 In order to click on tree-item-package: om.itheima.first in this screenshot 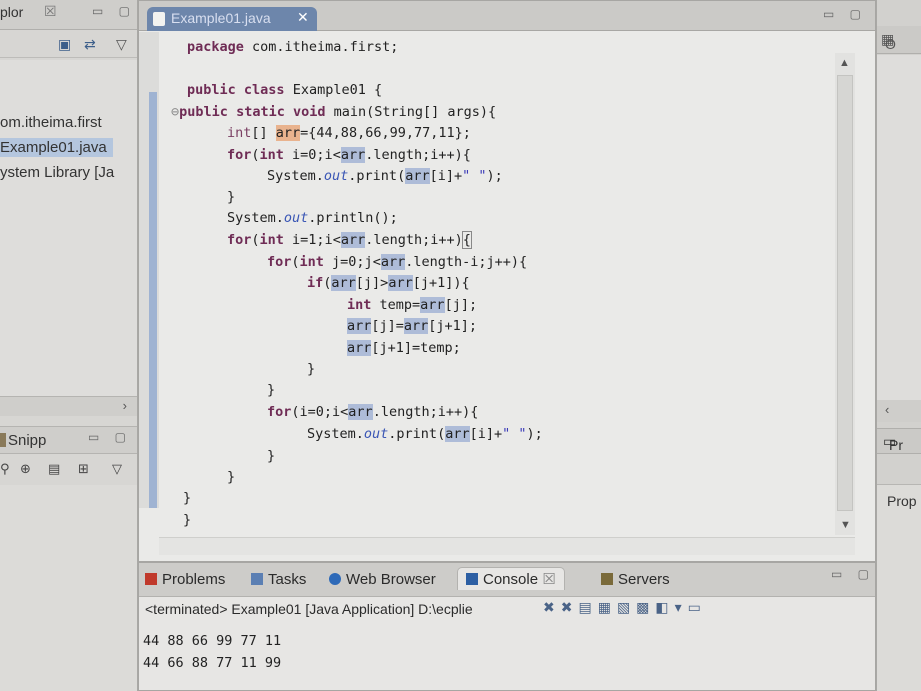, I will do `click(51, 122)`.